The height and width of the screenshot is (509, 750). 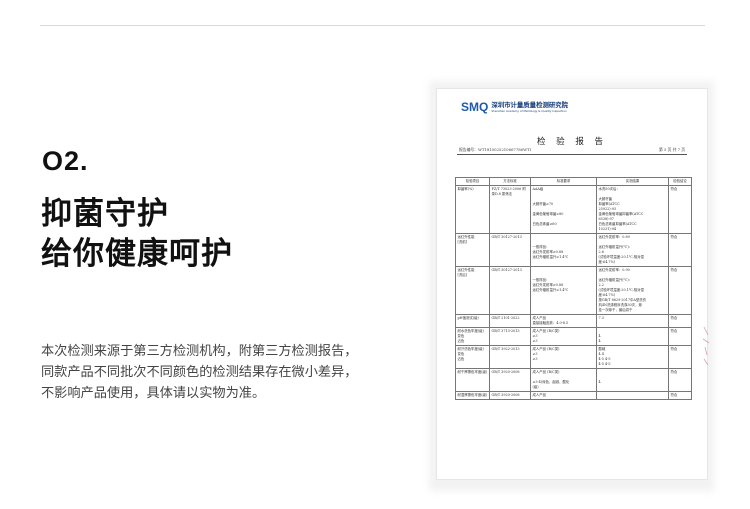 I want to click on table-cell-requirement: 成人产品, so click(x=563, y=395).